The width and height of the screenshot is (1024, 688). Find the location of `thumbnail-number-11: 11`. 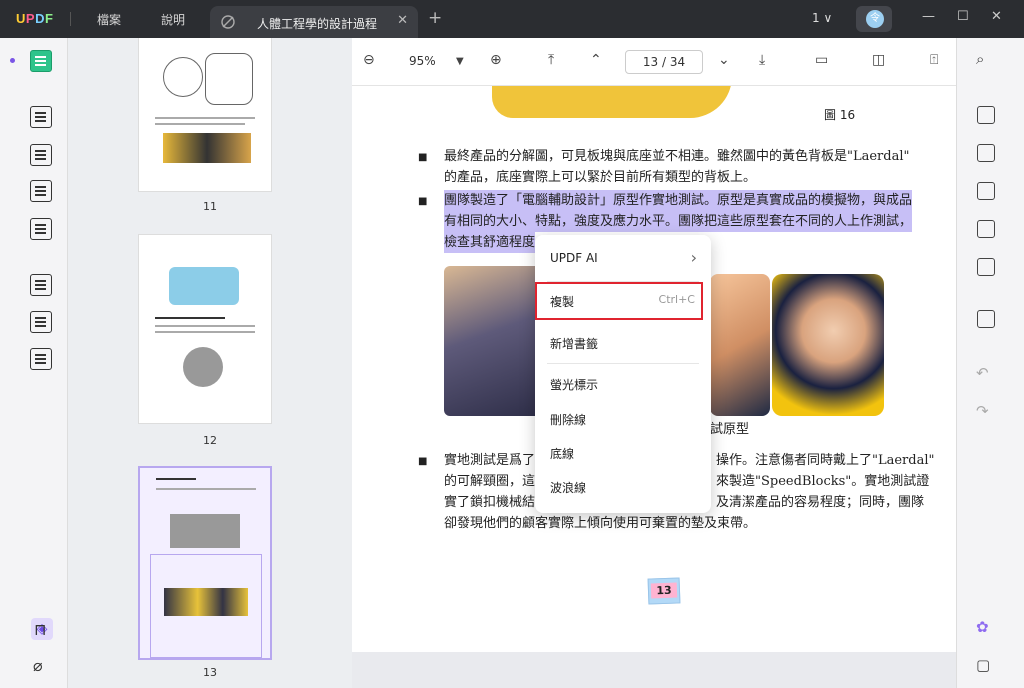

thumbnail-number-11: 11 is located at coordinates (210, 206).